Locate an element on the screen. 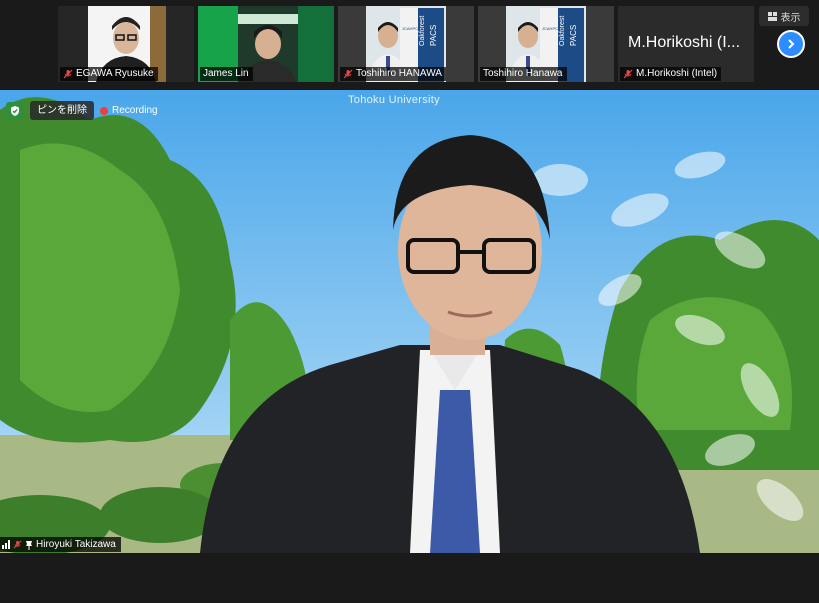 Image resolution: width=819 pixels, height=603 pixels. participant-name: EGAWA Ryusuke is located at coordinates (115, 73).